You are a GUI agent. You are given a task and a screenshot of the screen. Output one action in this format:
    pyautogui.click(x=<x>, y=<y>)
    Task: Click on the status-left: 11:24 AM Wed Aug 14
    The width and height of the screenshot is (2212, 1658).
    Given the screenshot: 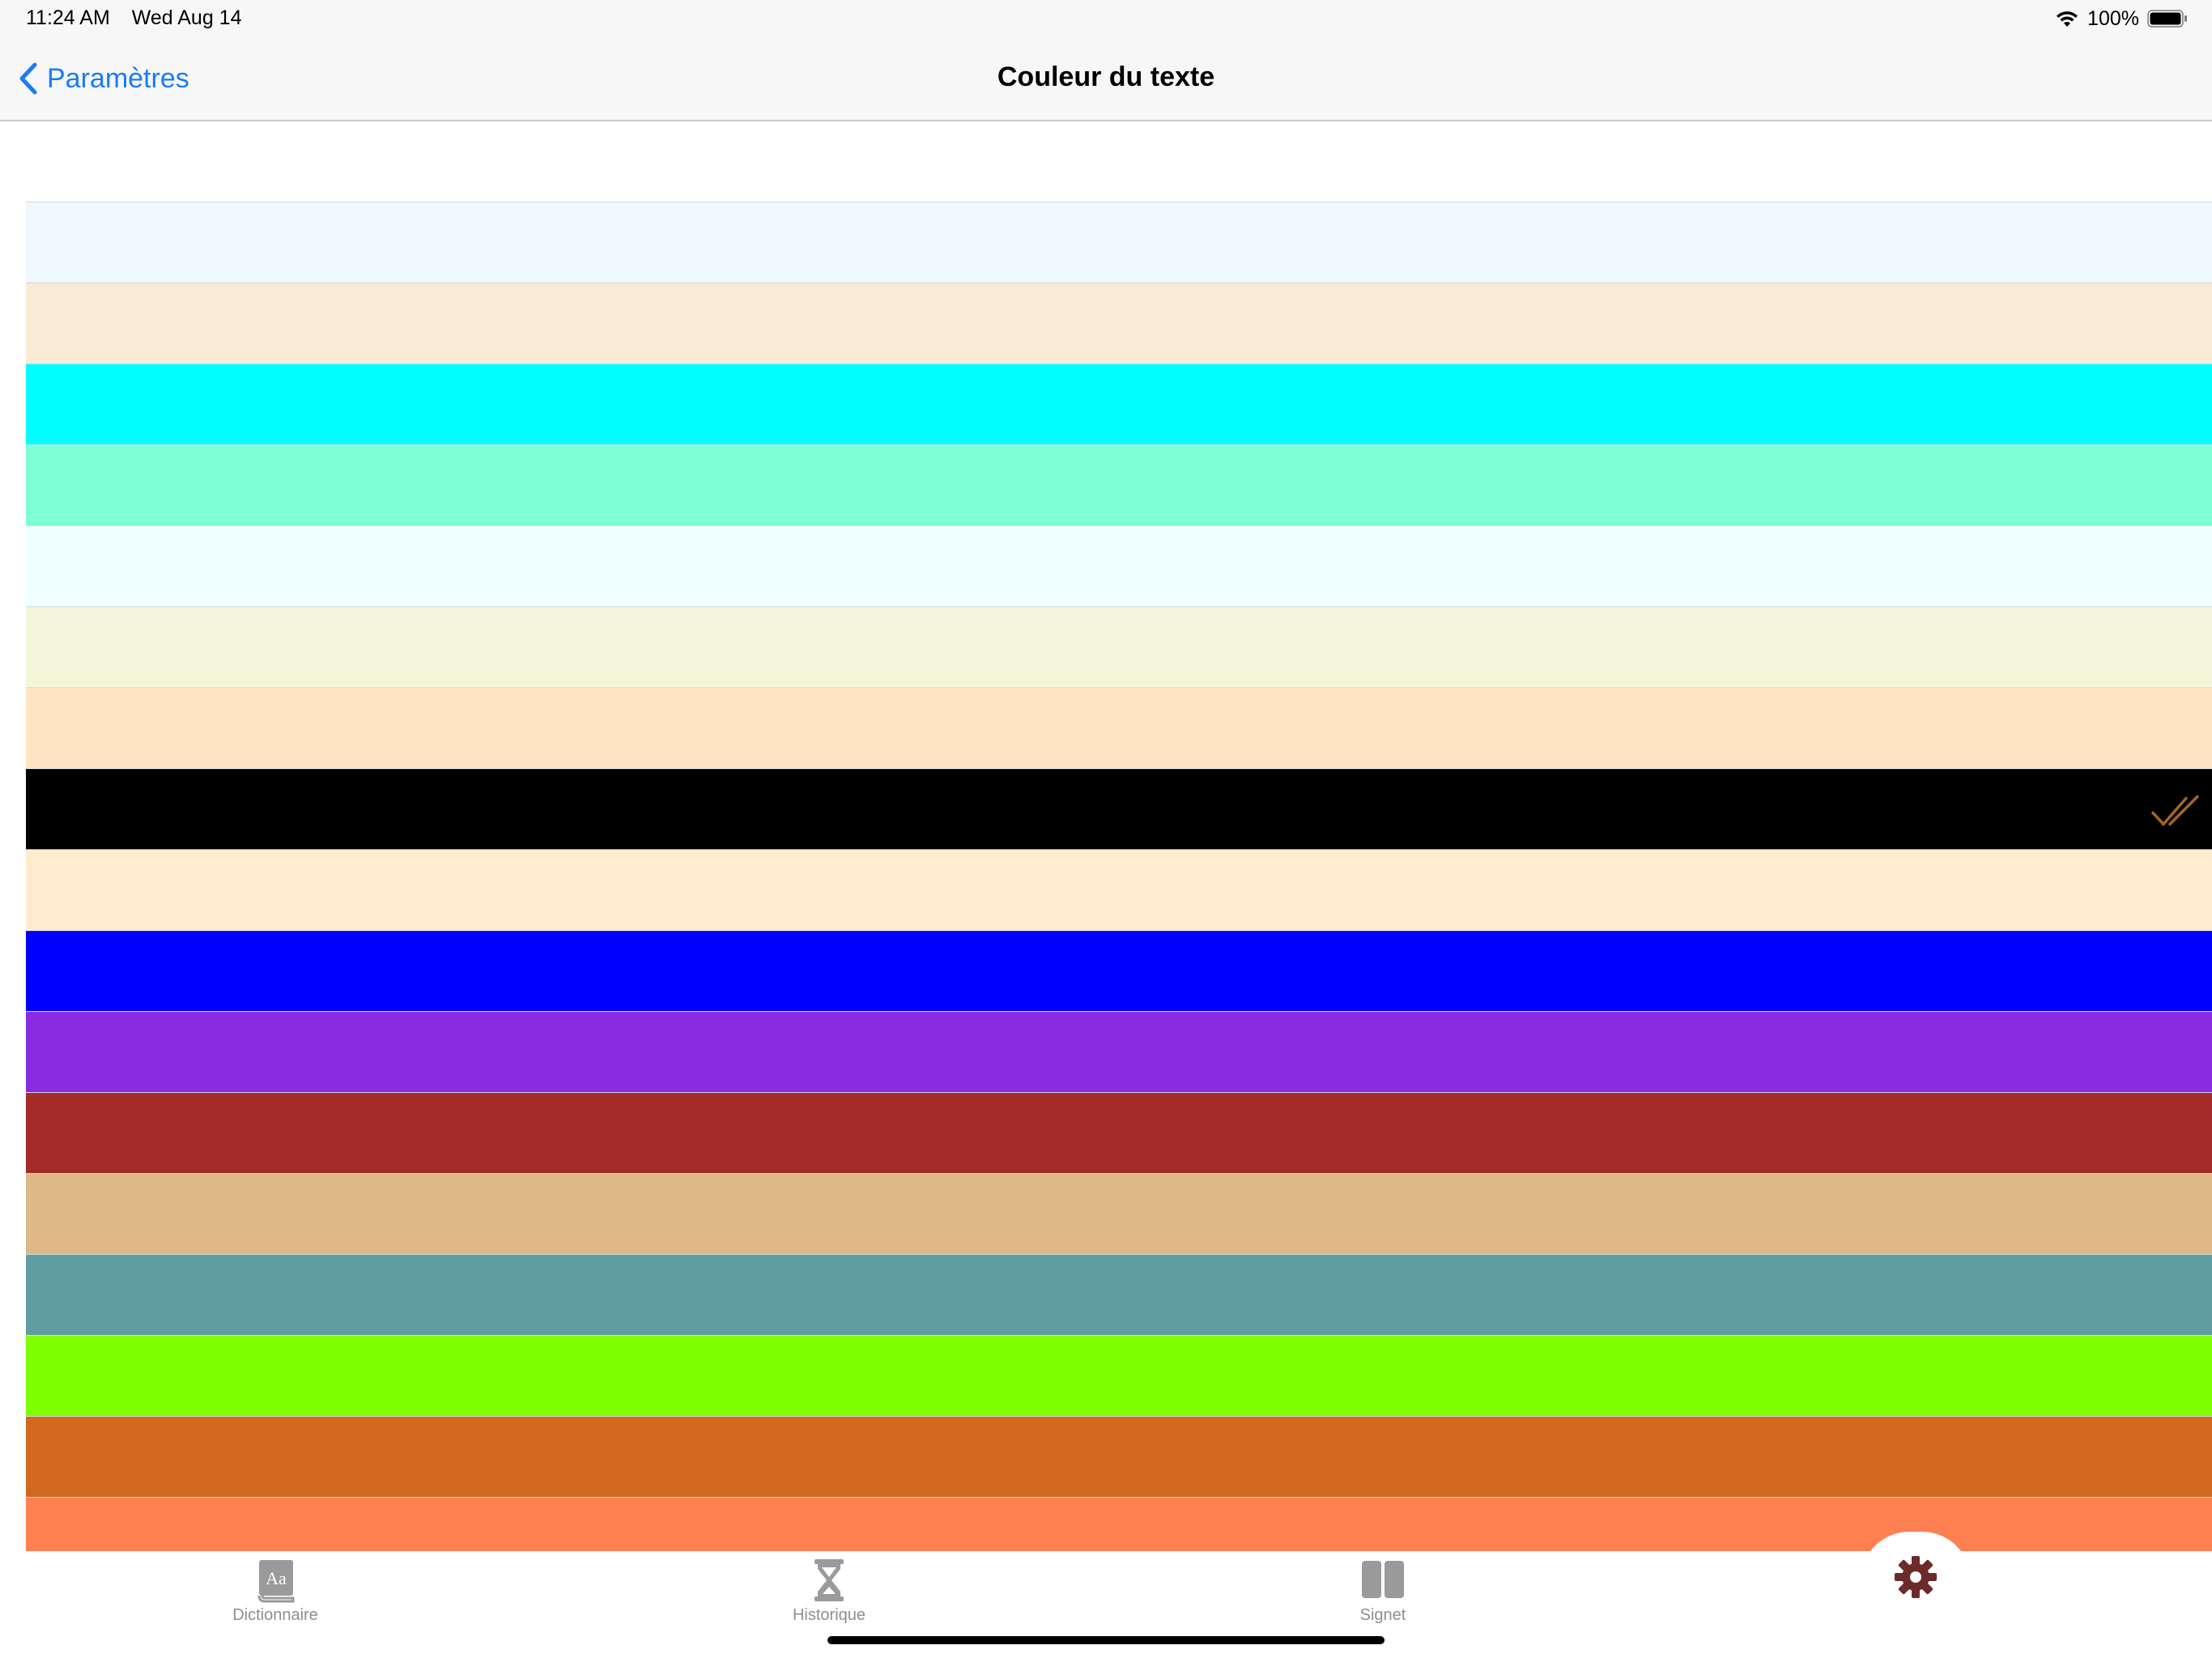 What is the action you would take?
    pyautogui.click(x=142, y=18)
    